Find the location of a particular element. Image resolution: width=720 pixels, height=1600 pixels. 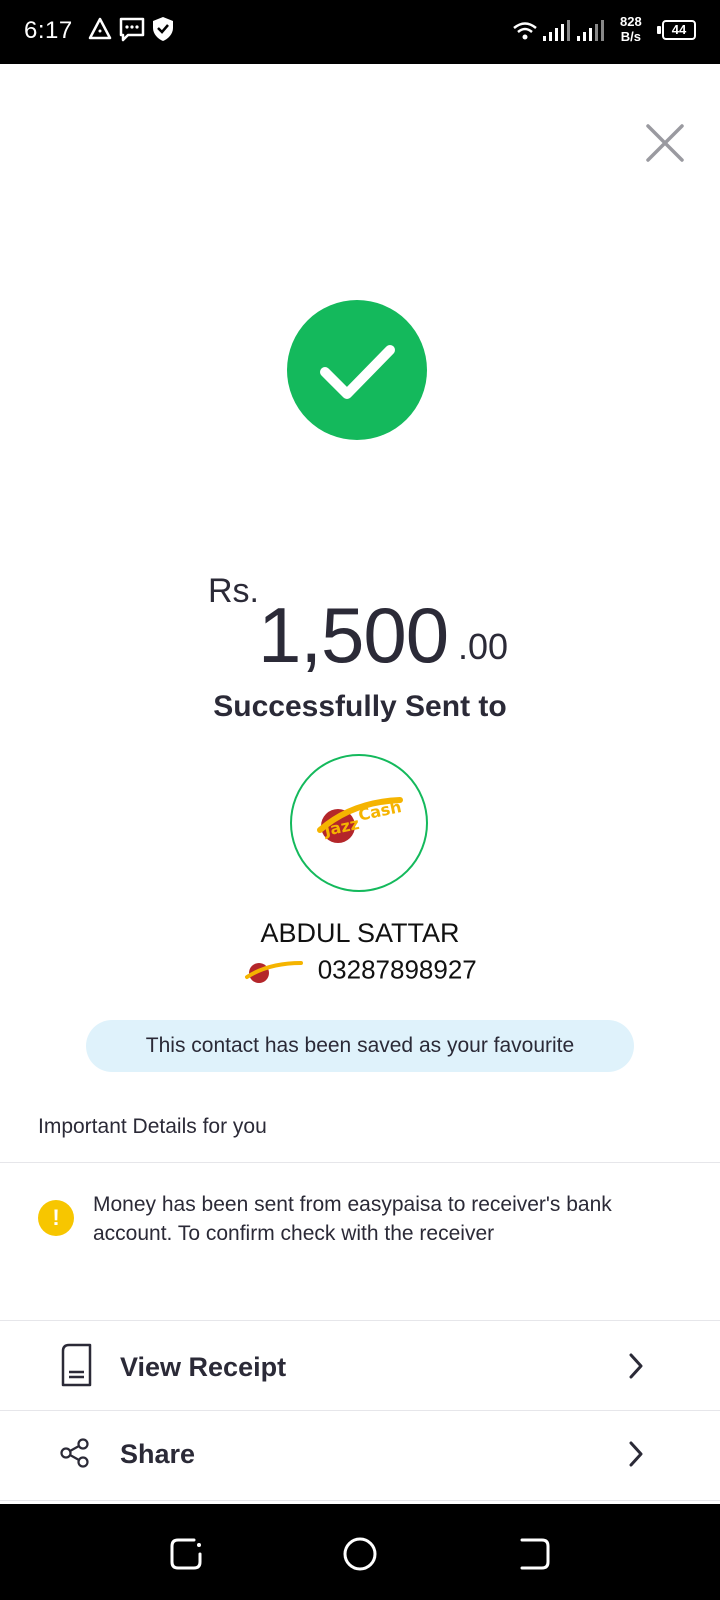

message-icon is located at coordinates (132, 29).